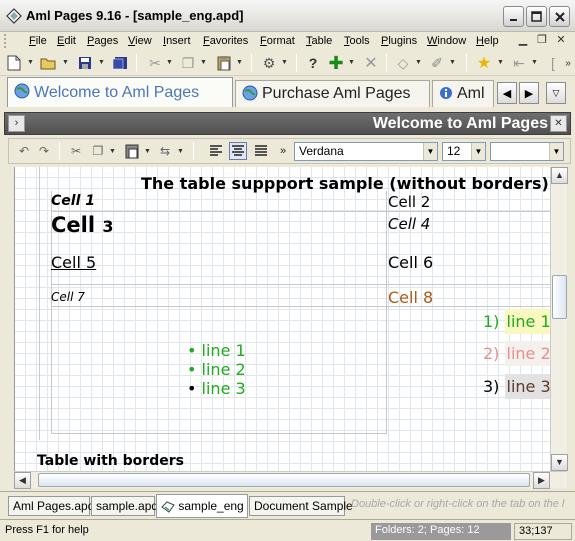 The width and height of the screenshot is (575, 541). I want to click on close-page-icon: ✕, so click(558, 123).